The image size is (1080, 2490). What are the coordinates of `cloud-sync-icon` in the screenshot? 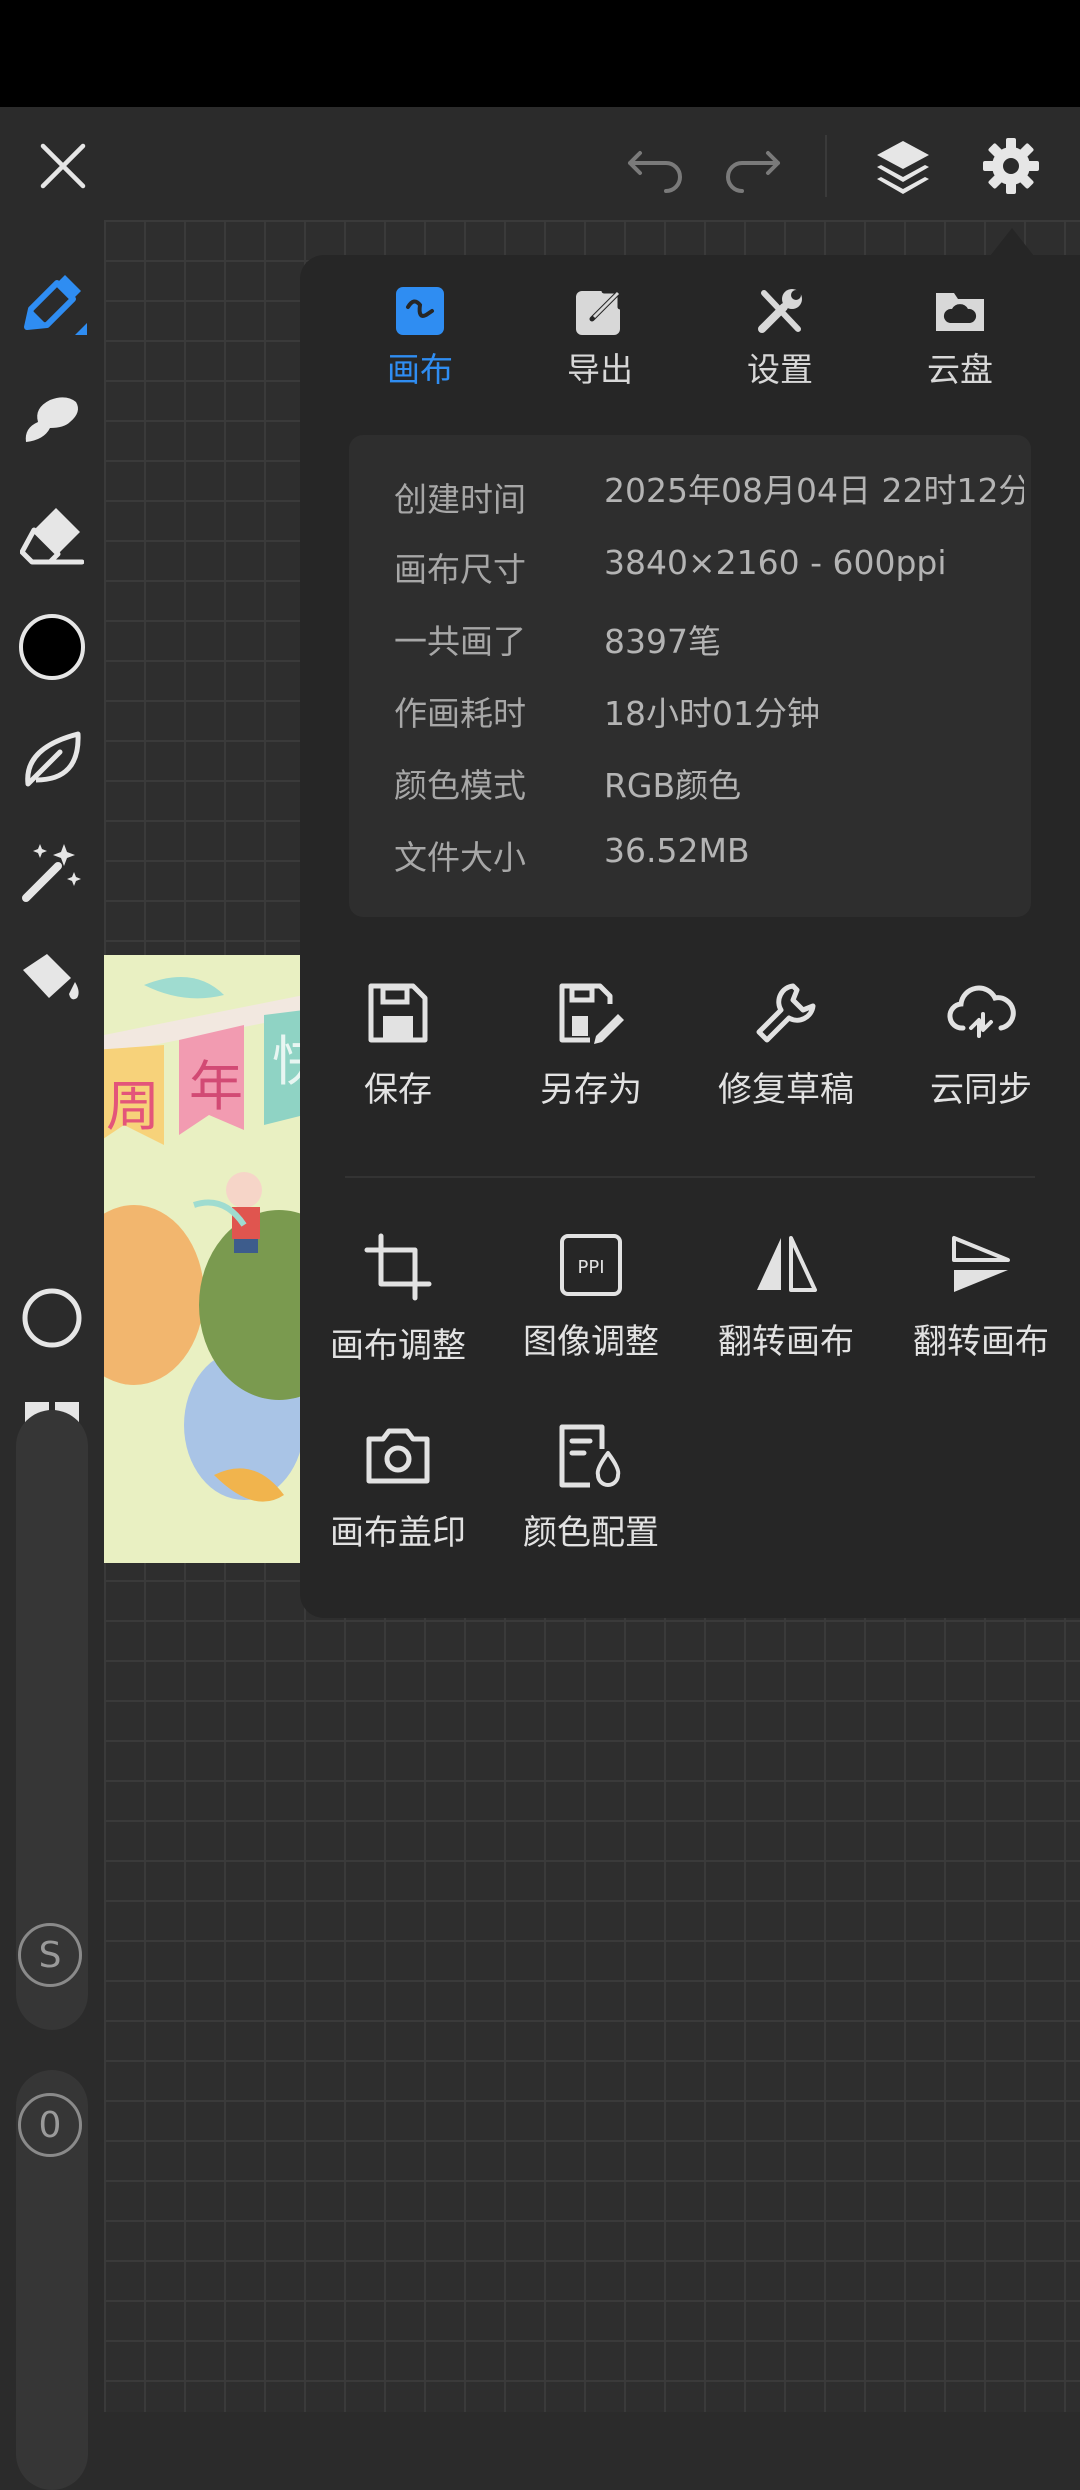 It's located at (981, 1011).